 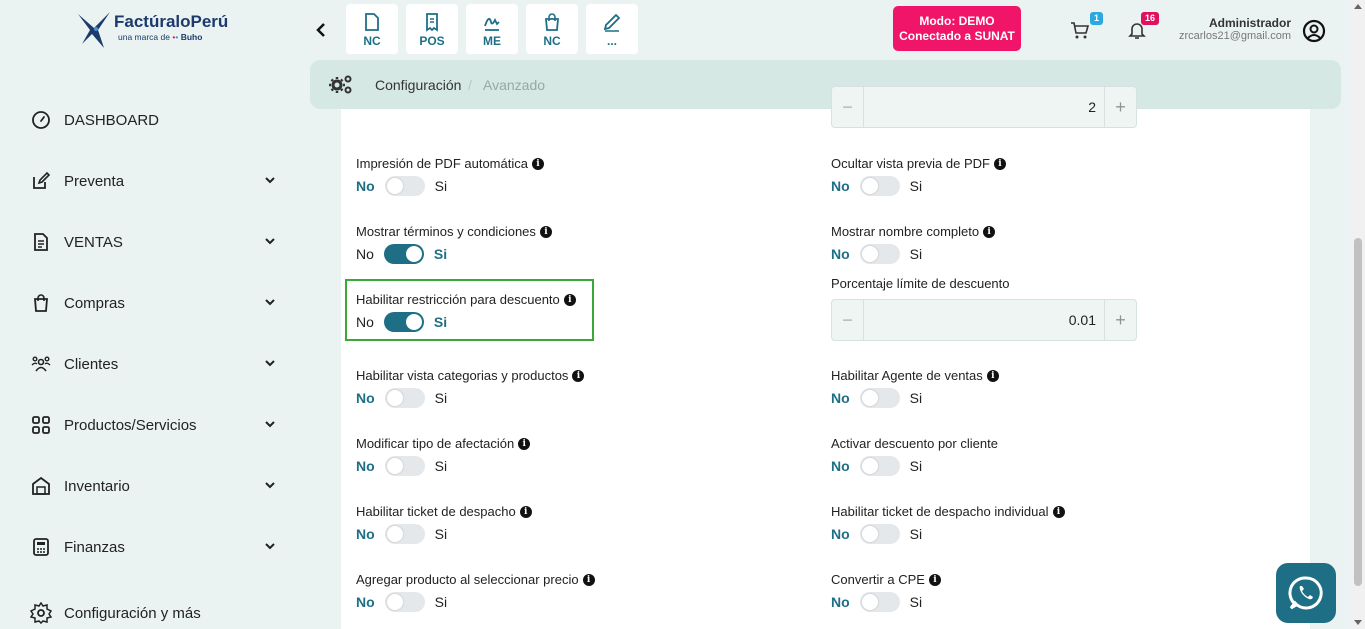 What do you see at coordinates (470, 375) in the screenshot?
I see `setting-label-category-view: Habilitar vista categorias y productos i` at bounding box center [470, 375].